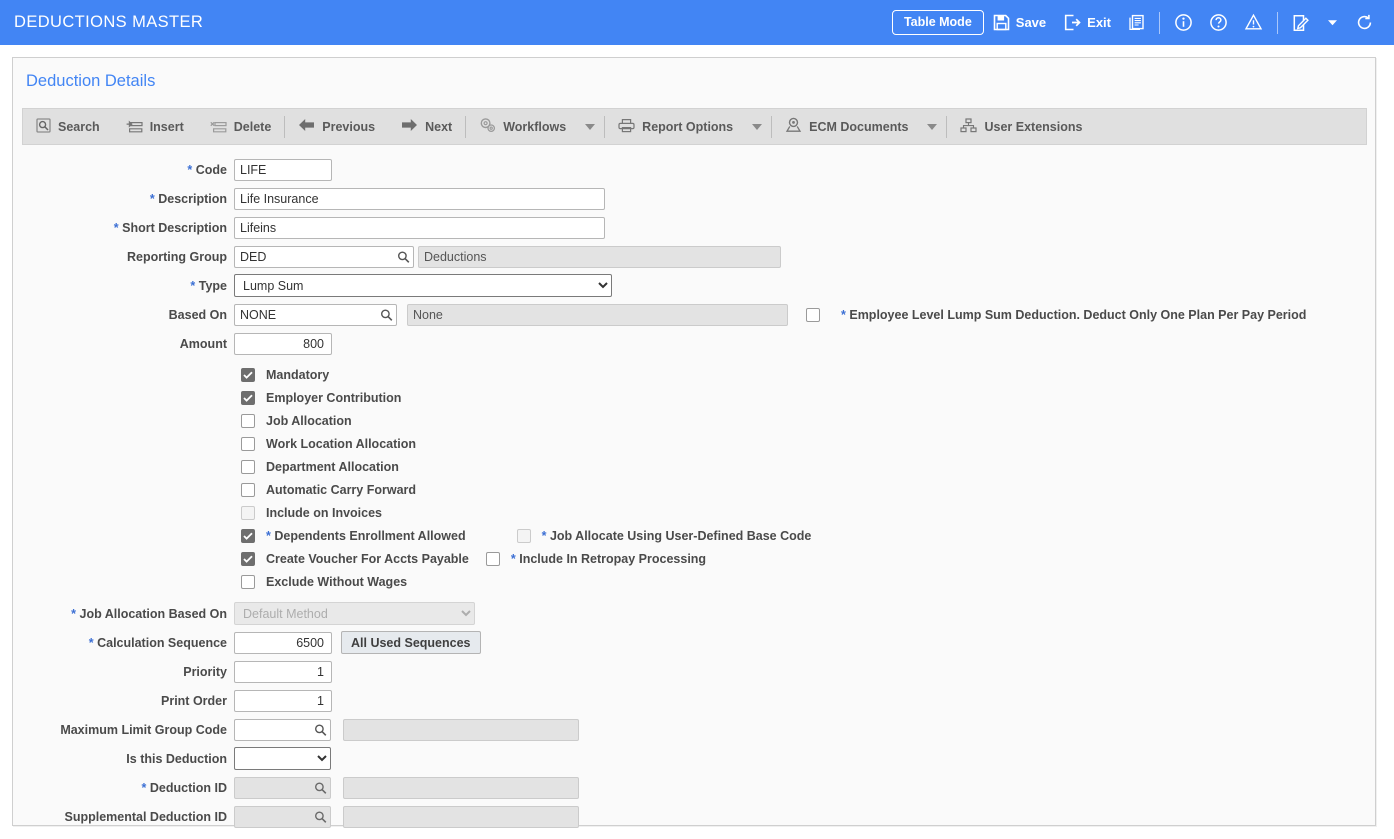 This screenshot has width=1394, height=839. What do you see at coordinates (192, 198) in the screenshot?
I see `description-label-text: Description` at bounding box center [192, 198].